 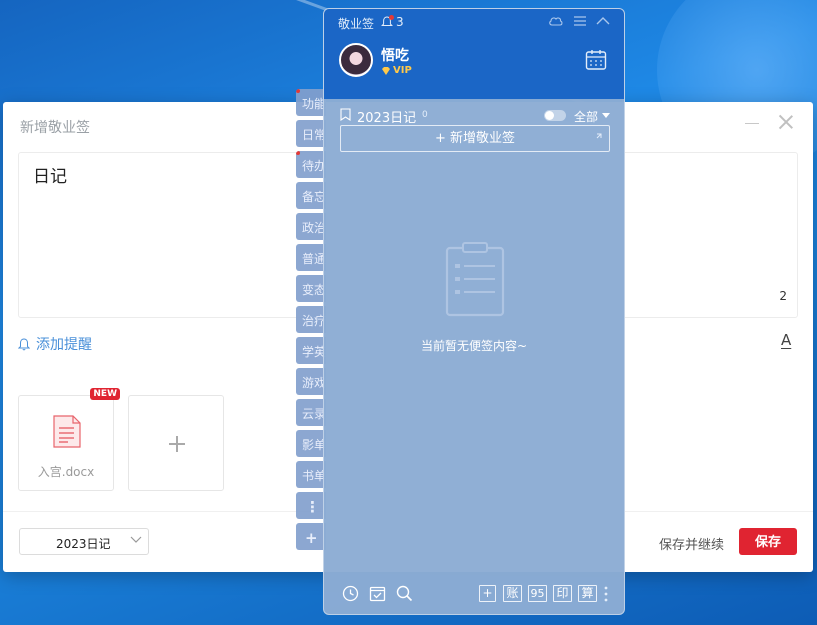 I want to click on document-icon, so click(x=67, y=431).